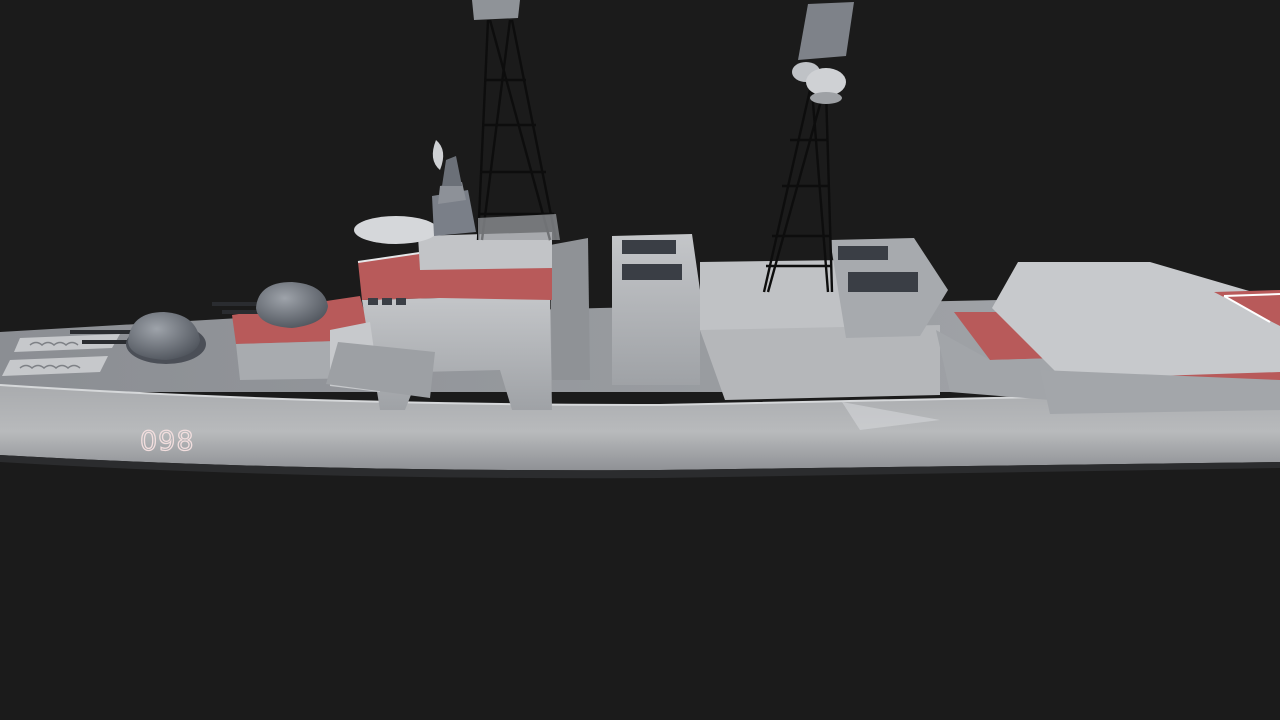 This screenshot has height=720, width=1280. I want to click on fire-control-director, so click(415, 192).